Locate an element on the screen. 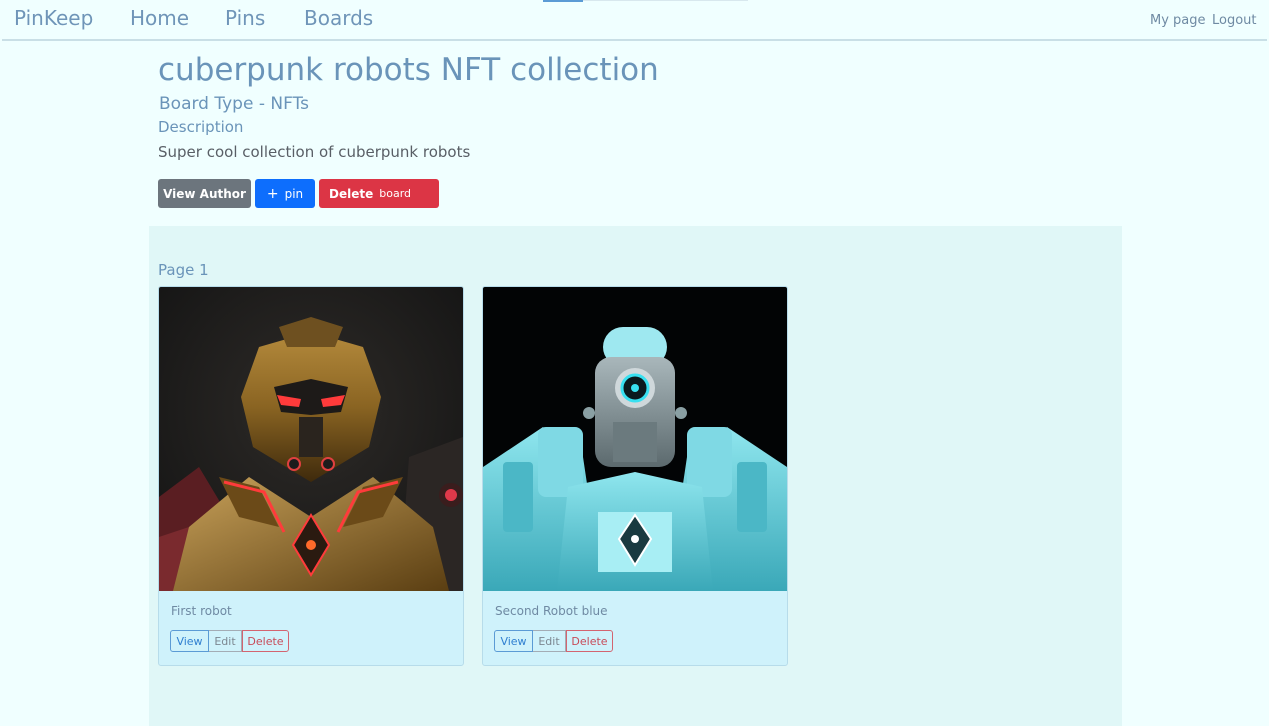  nav-link-pins: Pins is located at coordinates (245, 18).